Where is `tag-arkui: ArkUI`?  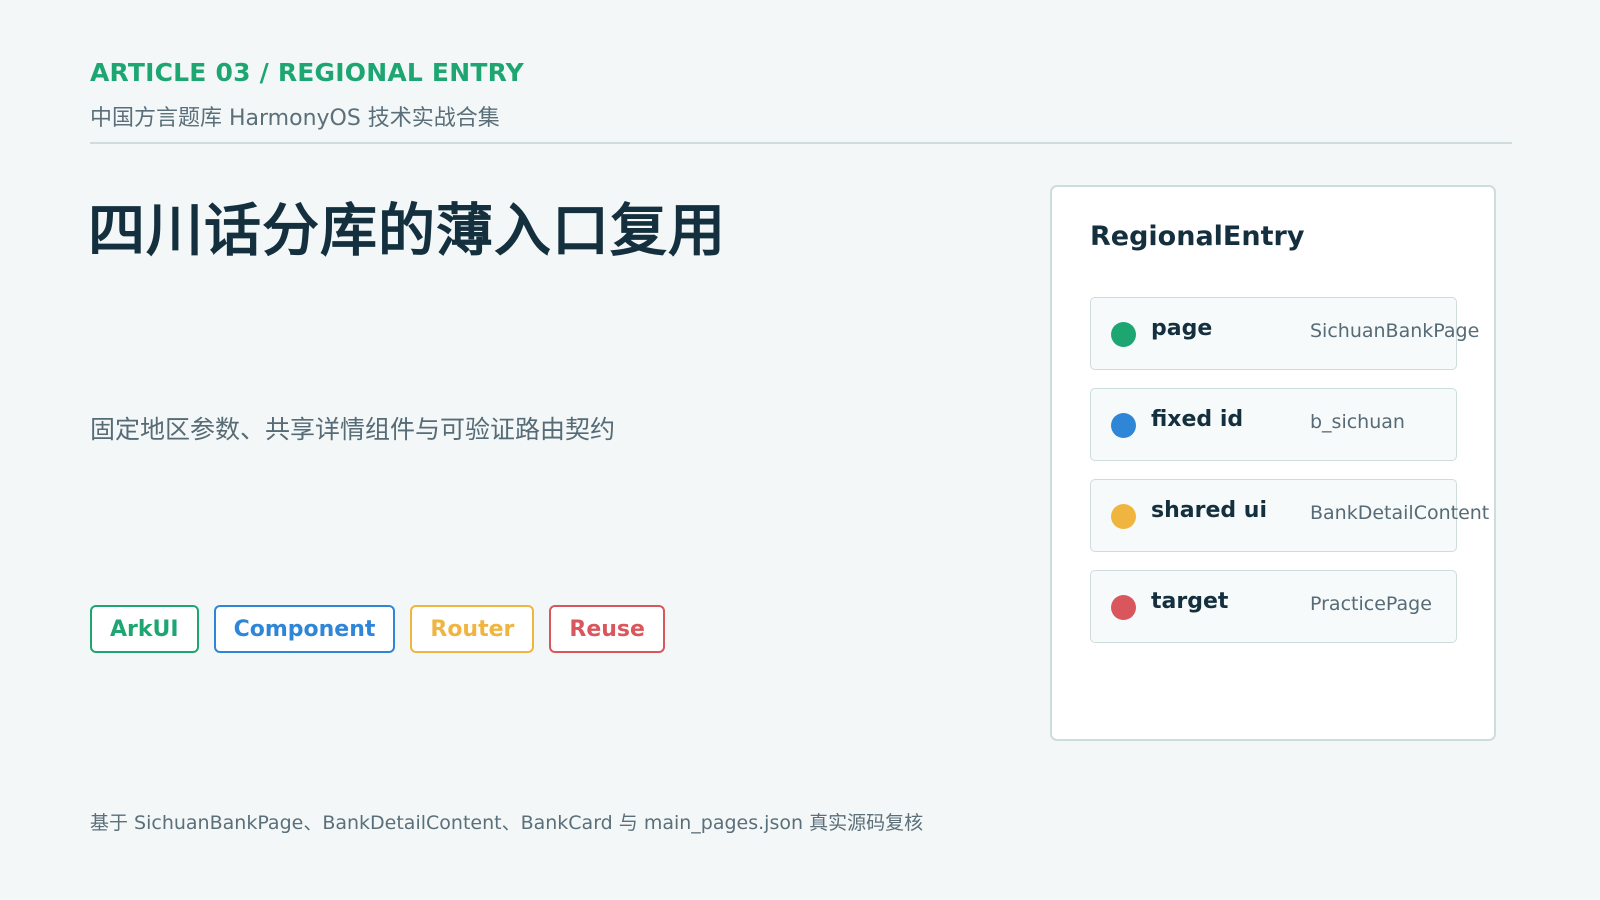 tag-arkui: ArkUI is located at coordinates (144, 629).